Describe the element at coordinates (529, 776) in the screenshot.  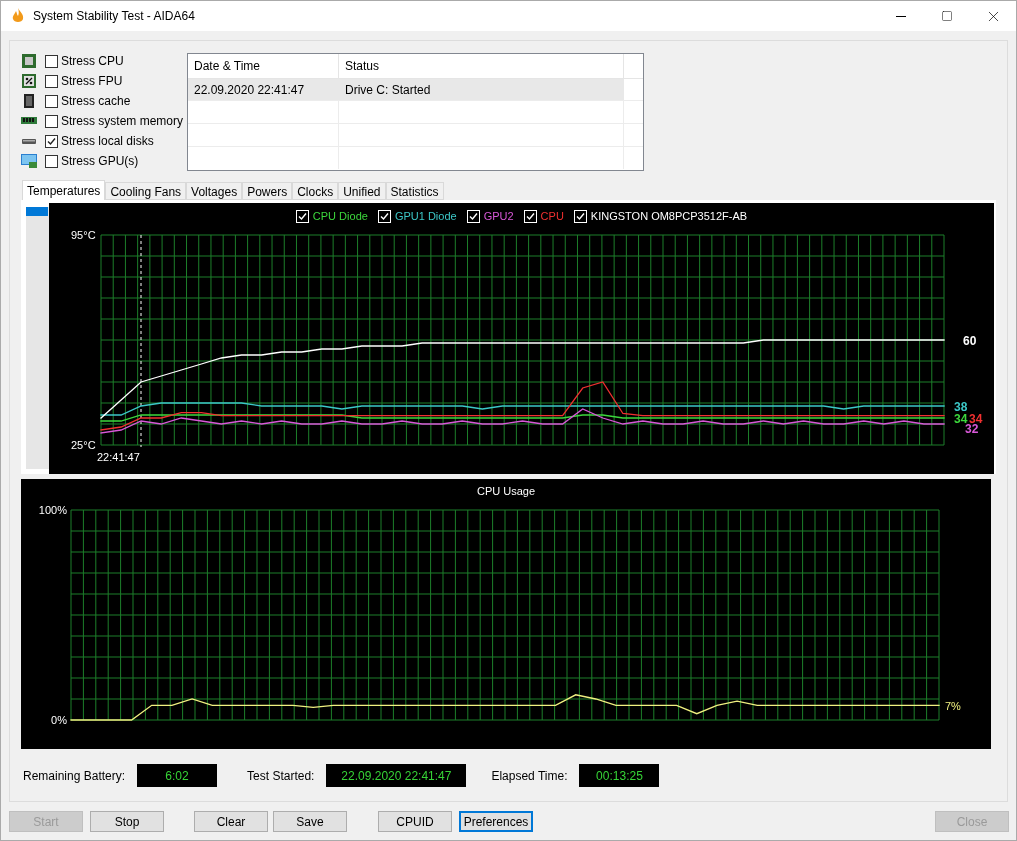
I see `info-label: Elapsed Time:` at that location.